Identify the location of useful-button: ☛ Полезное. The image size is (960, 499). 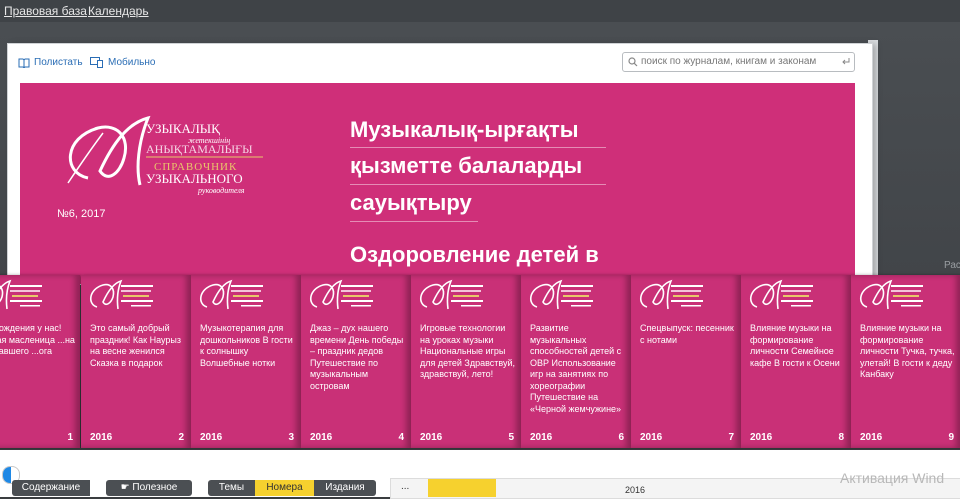
(149, 488).